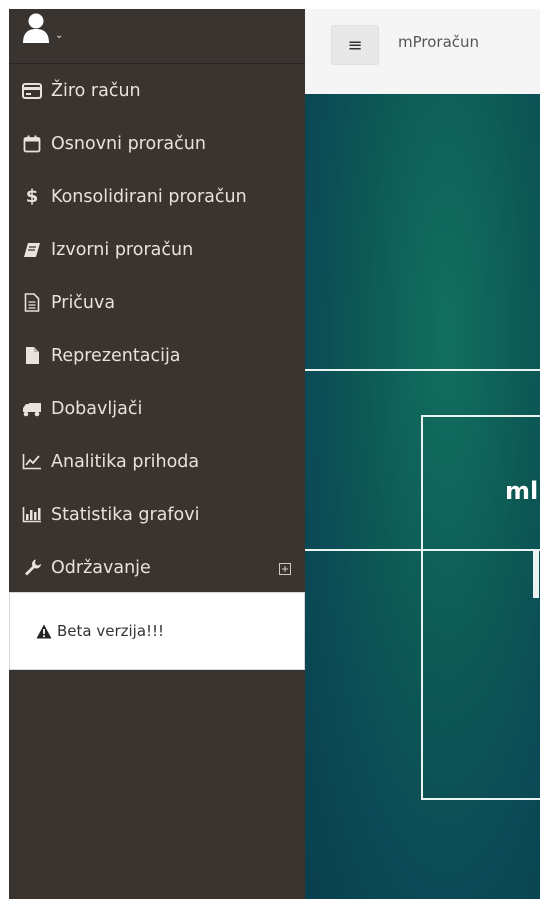  I want to click on sidebar-item-osnovni-proracun: Osnovni proračun, so click(157, 143).